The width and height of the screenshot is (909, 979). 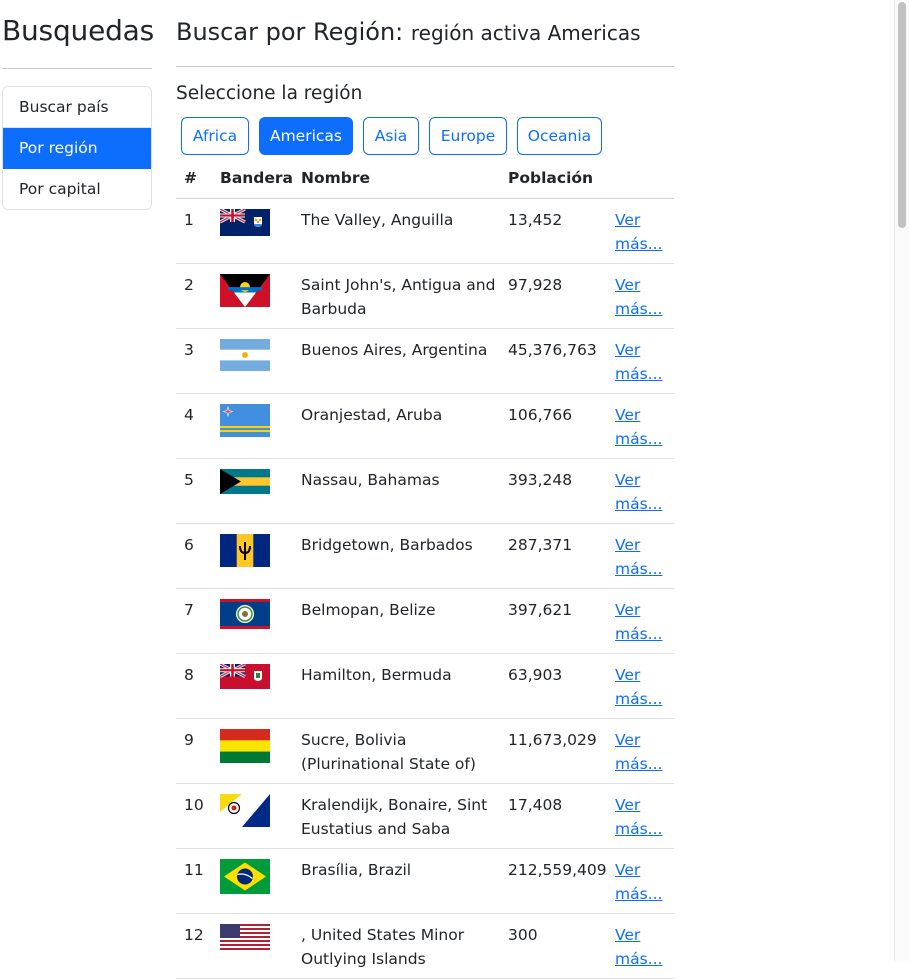 What do you see at coordinates (269, 93) in the screenshot?
I see `region-section-label: Seleccione la región` at bounding box center [269, 93].